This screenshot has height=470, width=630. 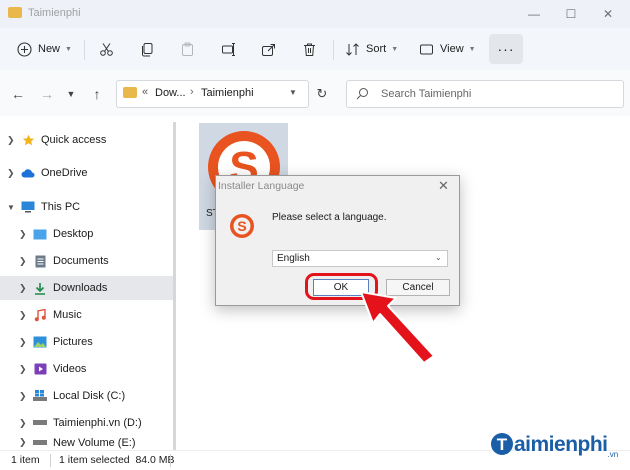 I want to click on trash-icon, so click(x=309, y=49).